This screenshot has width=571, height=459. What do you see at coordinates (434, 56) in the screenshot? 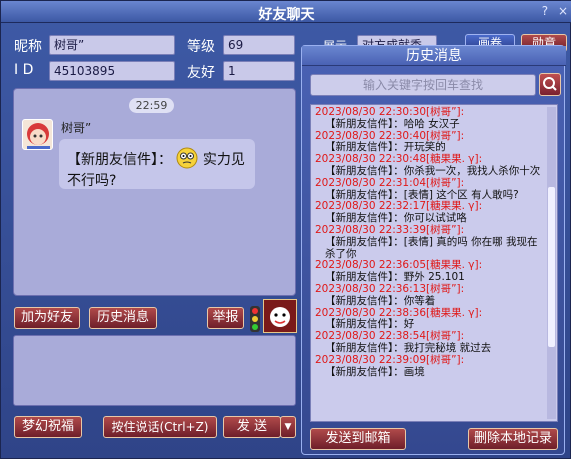
I see `history-title: 历史消息` at bounding box center [434, 56].